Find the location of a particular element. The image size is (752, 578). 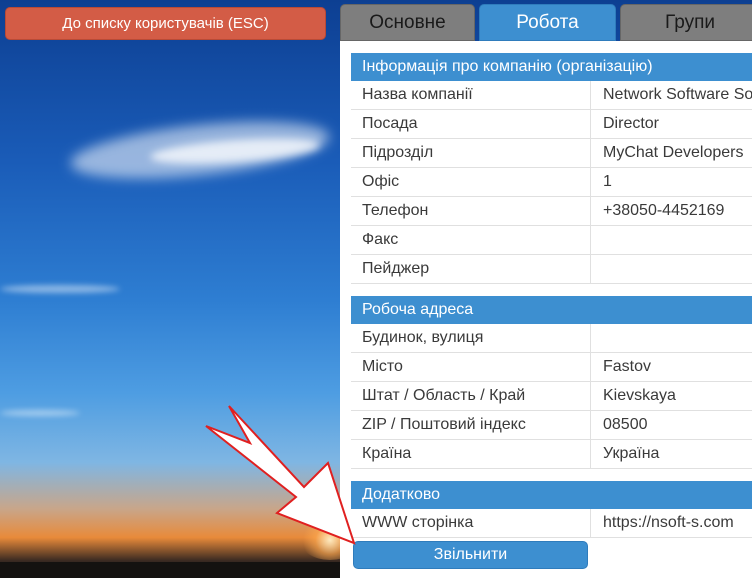

section-header-address: Робоча адреса is located at coordinates (551, 310).